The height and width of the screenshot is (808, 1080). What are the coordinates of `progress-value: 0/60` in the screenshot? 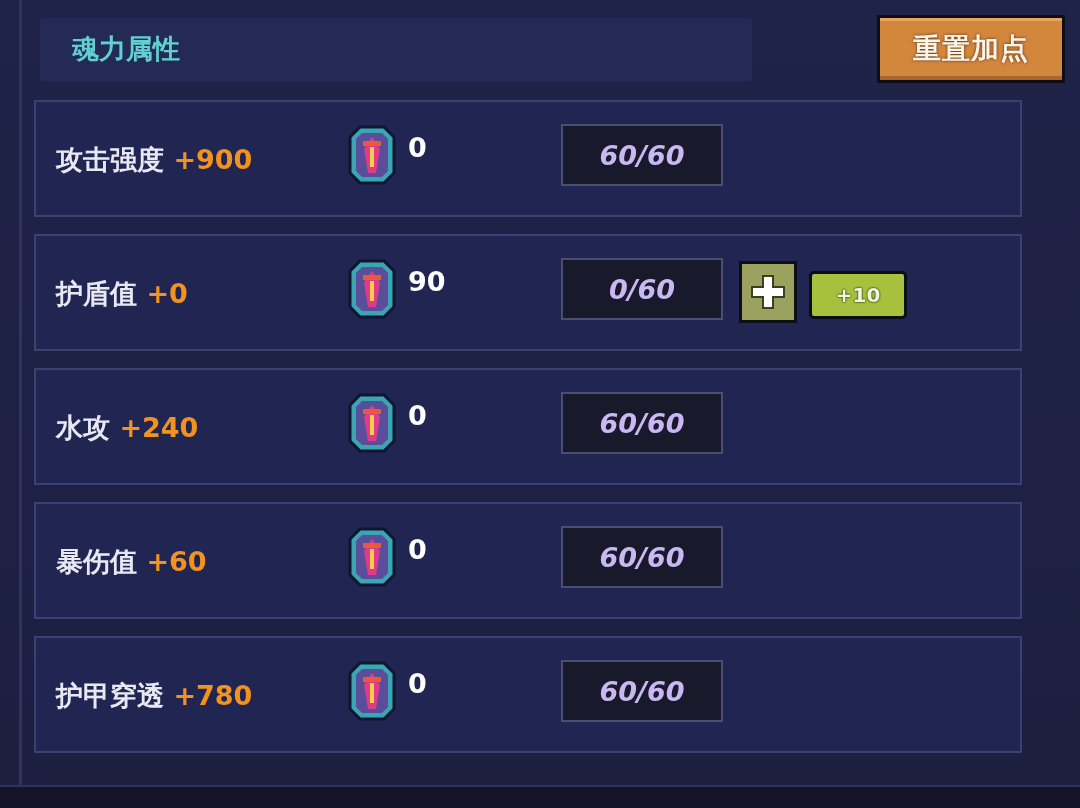 It's located at (642, 289).